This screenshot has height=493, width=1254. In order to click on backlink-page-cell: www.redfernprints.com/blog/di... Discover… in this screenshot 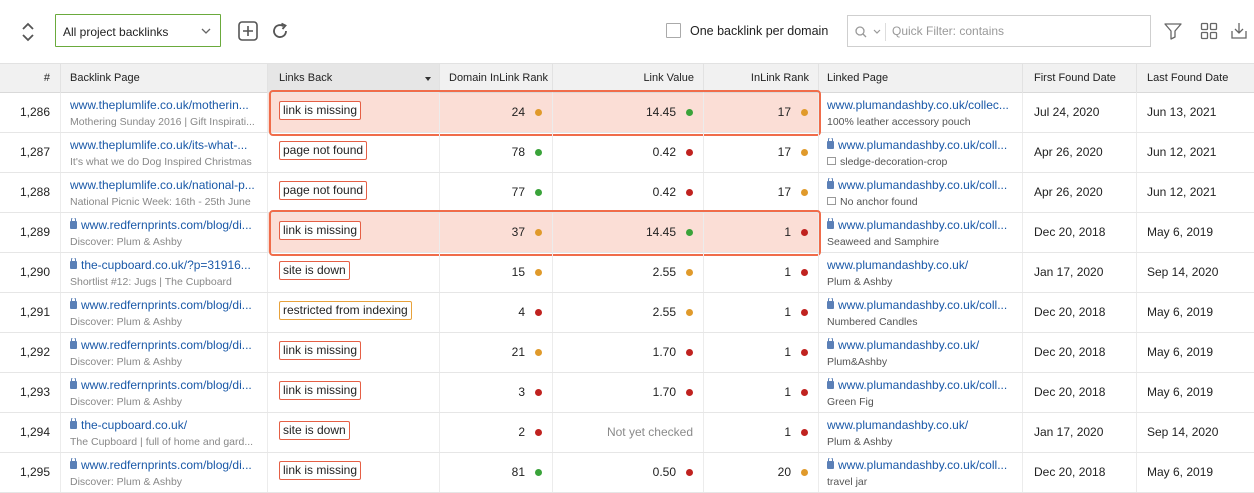, I will do `click(164, 392)`.